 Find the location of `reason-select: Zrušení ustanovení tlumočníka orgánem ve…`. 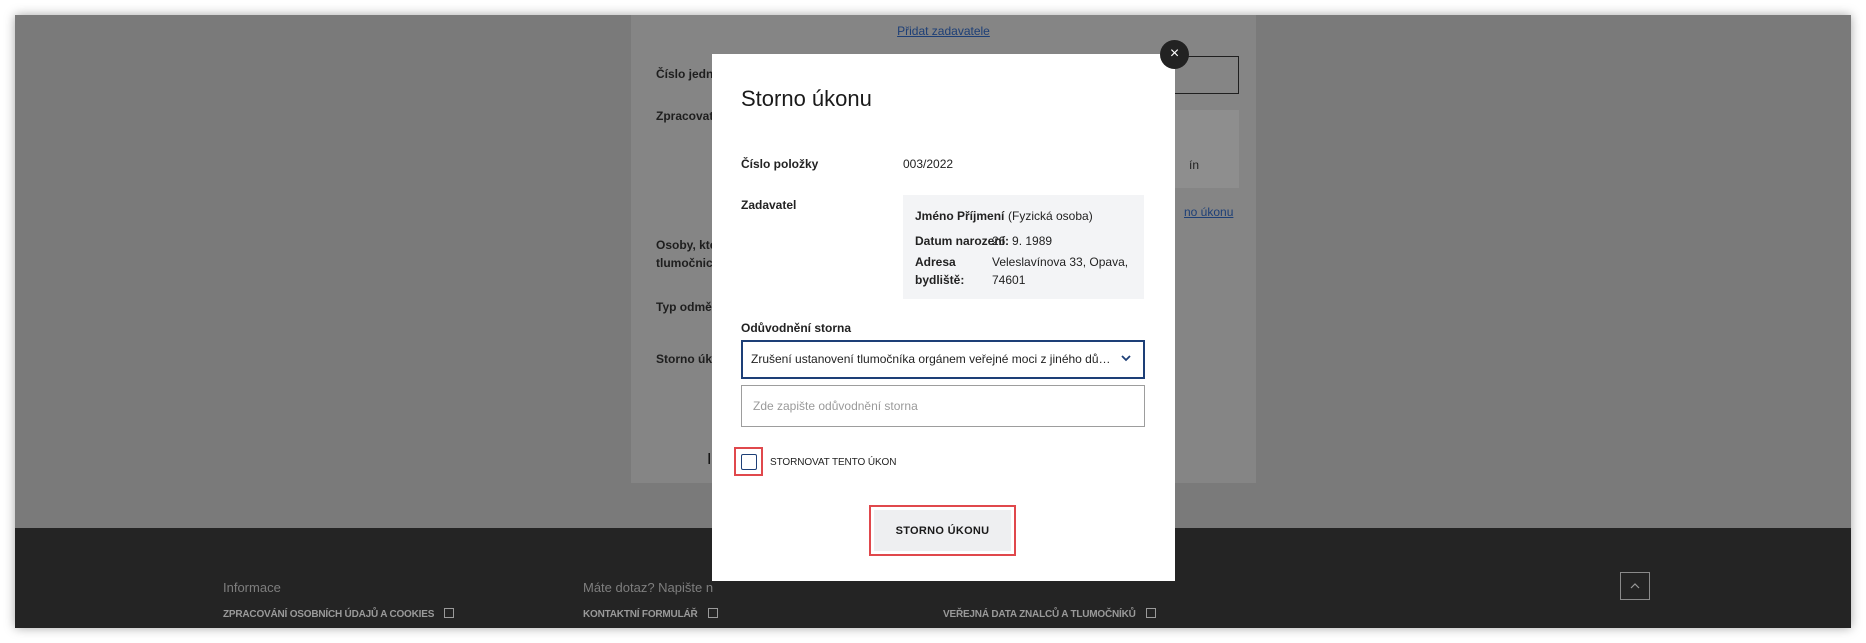

reason-select: Zrušení ustanovení tlumočníka orgánem ve… is located at coordinates (943, 359).